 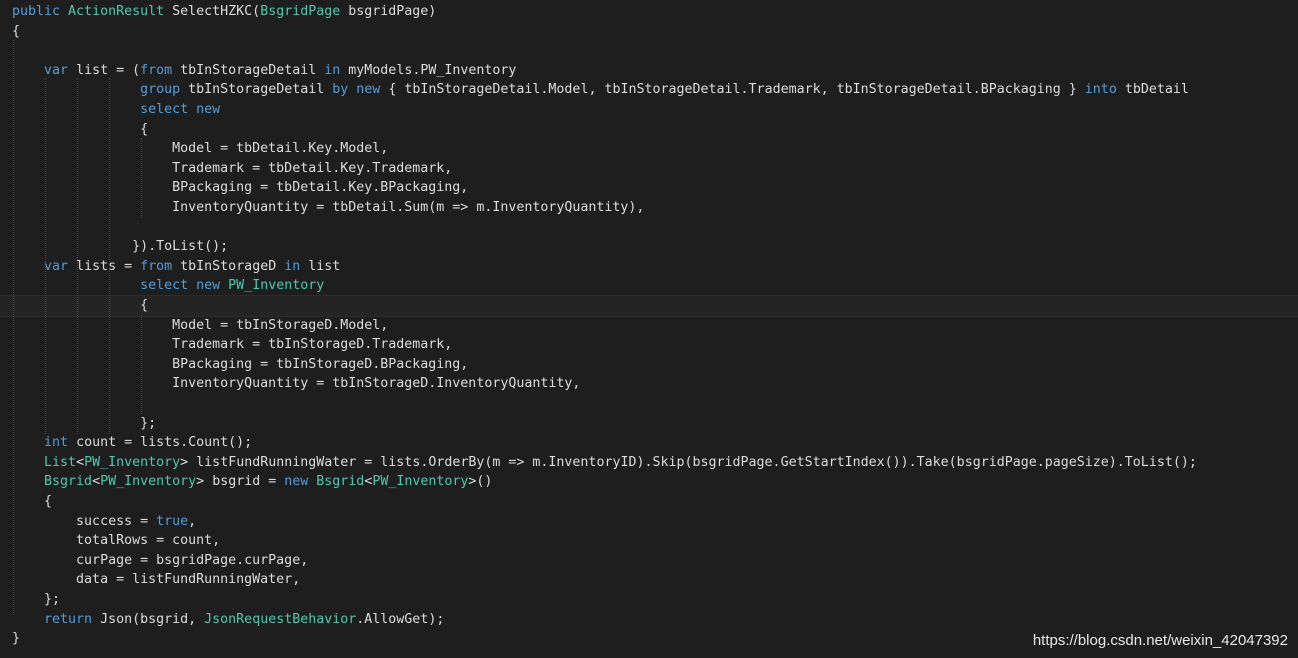 I want to click on code-token: Trademark = tbDetail.Key.Trademark,, so click(x=312, y=168).